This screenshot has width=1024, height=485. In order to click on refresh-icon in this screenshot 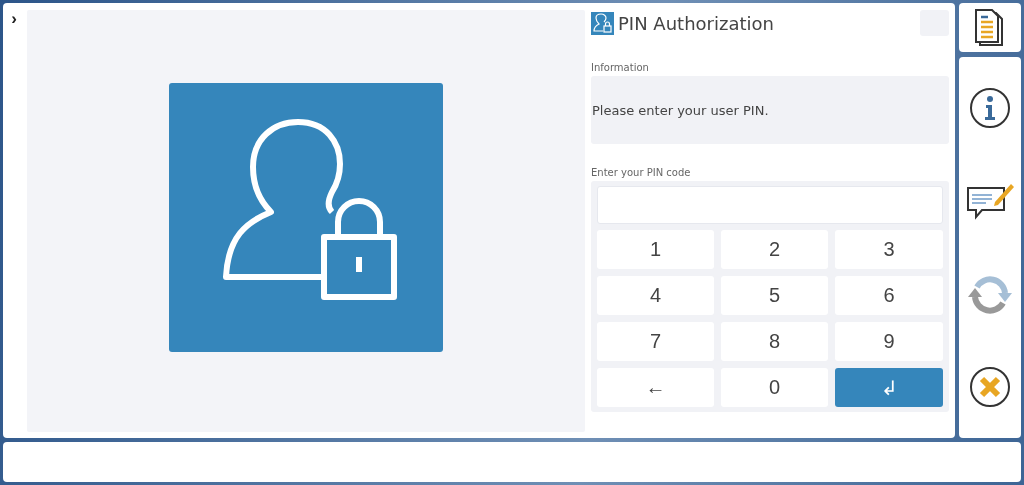, I will do `click(990, 295)`.